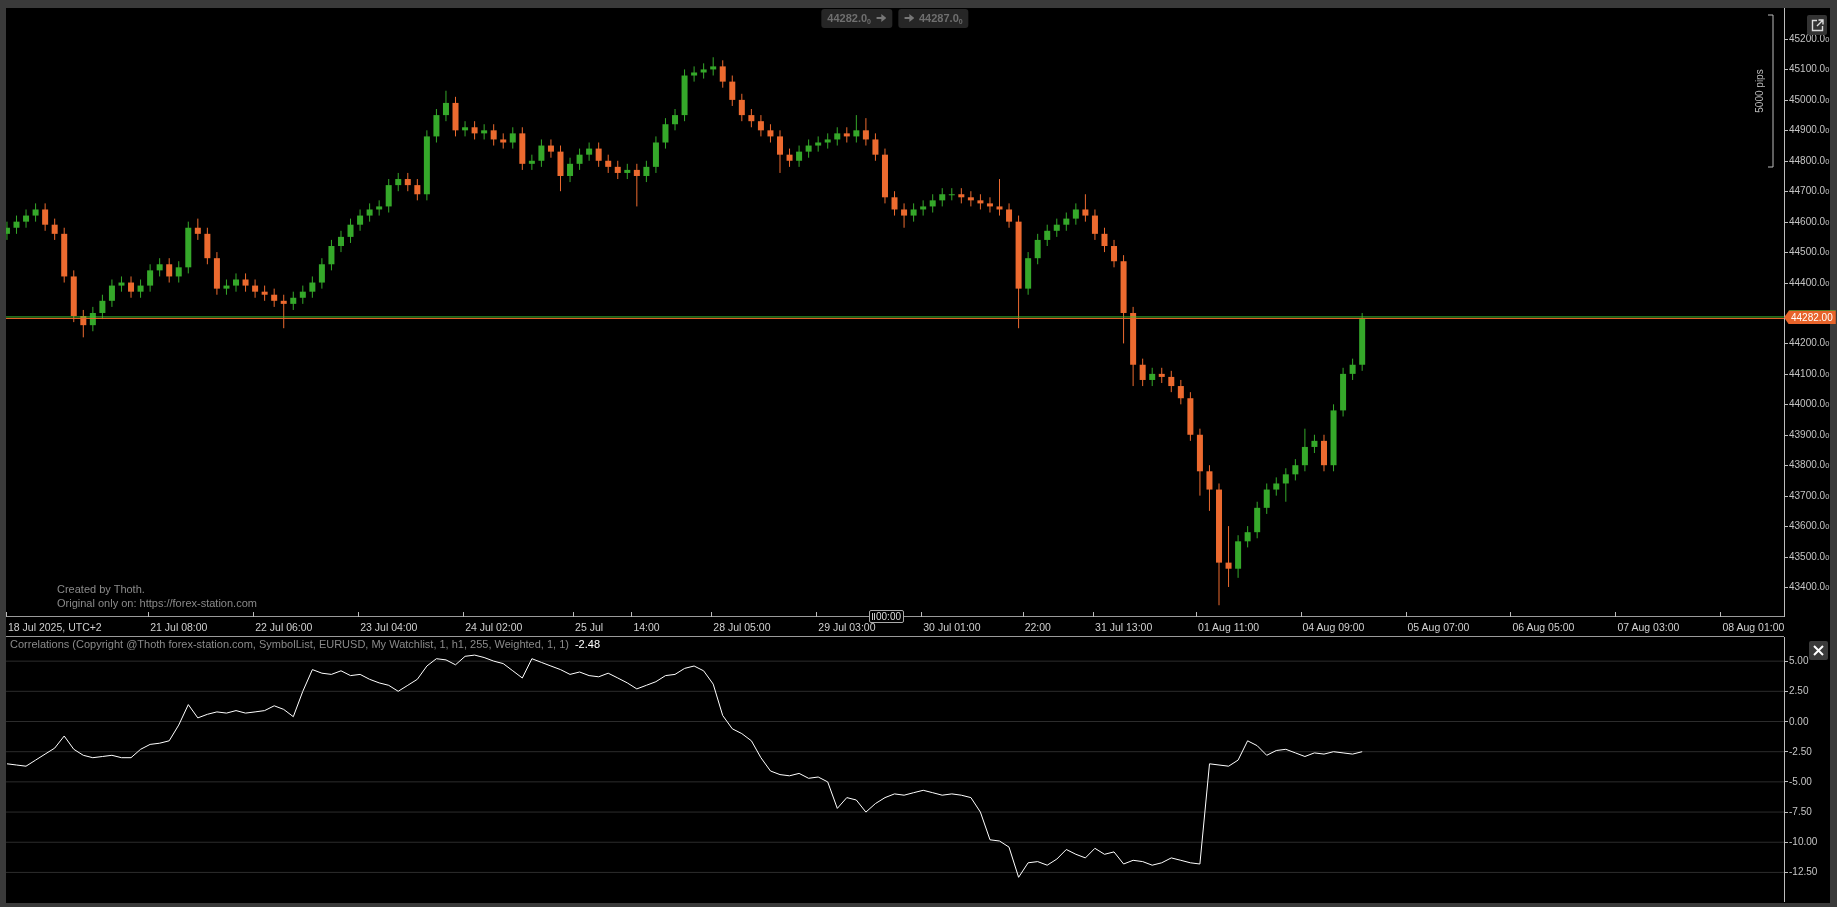 This screenshot has width=1837, height=907. I want to click on time-axis-label: 22:00, so click(1037, 627).